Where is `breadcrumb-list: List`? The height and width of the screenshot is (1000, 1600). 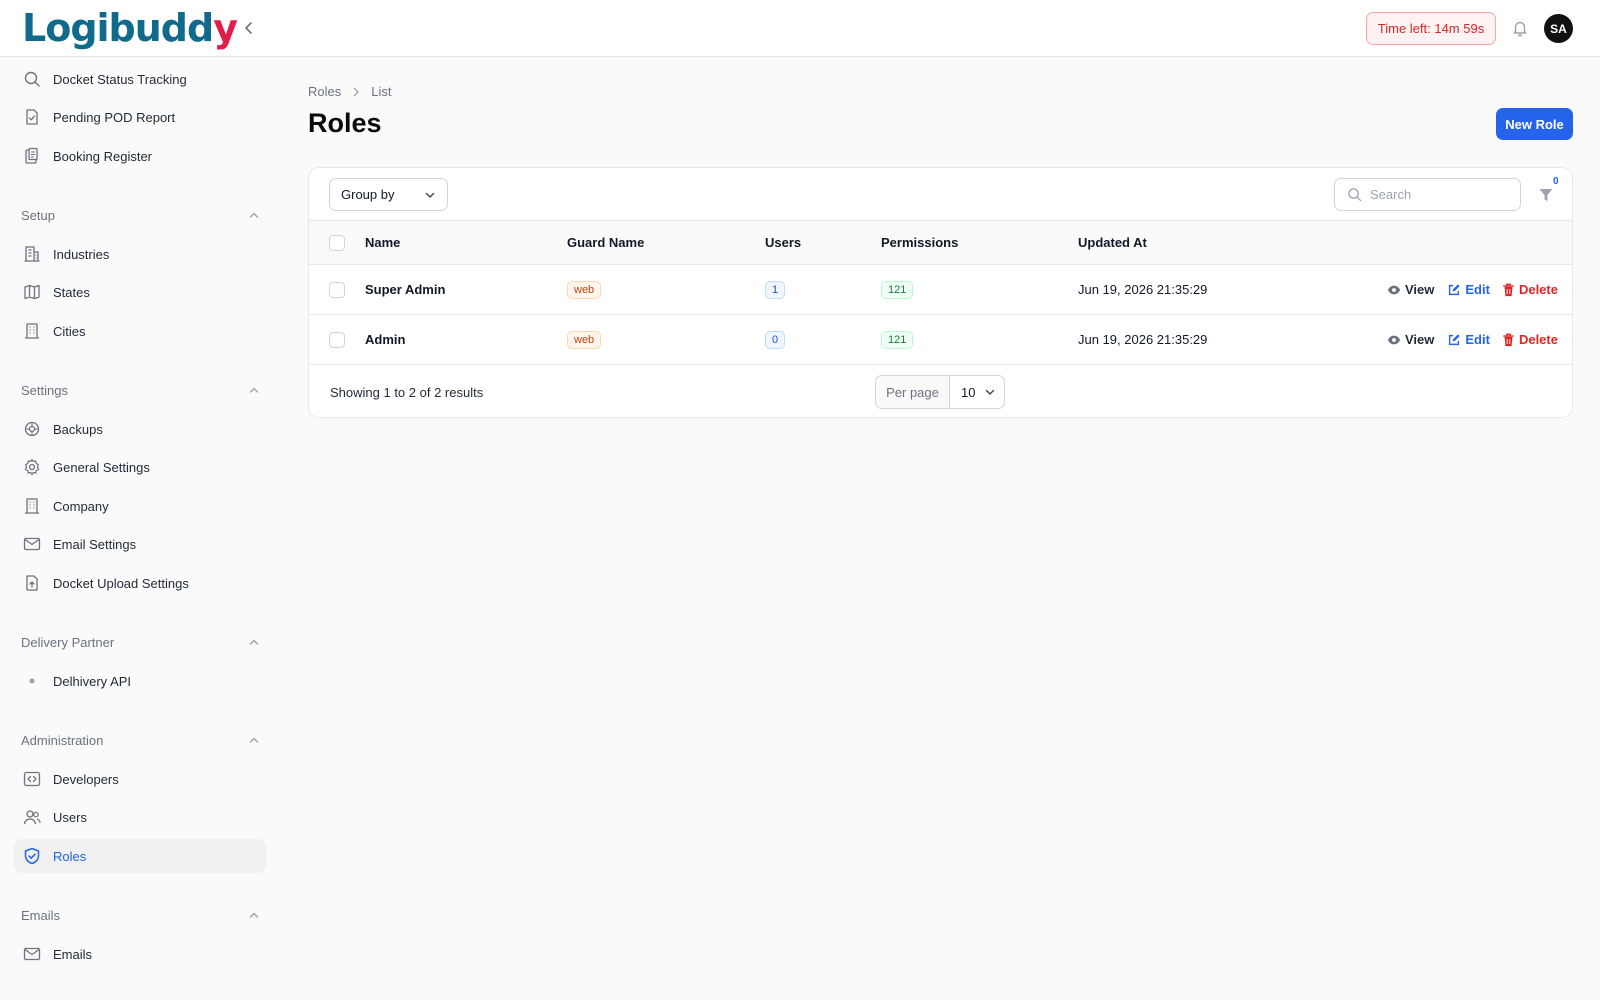 breadcrumb-list: List is located at coordinates (381, 91).